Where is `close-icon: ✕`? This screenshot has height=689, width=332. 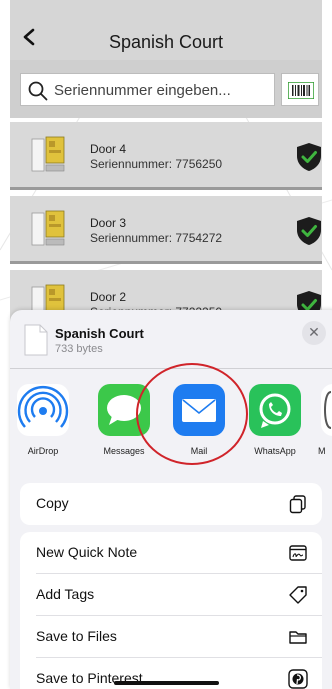
close-icon: ✕ is located at coordinates (314, 332).